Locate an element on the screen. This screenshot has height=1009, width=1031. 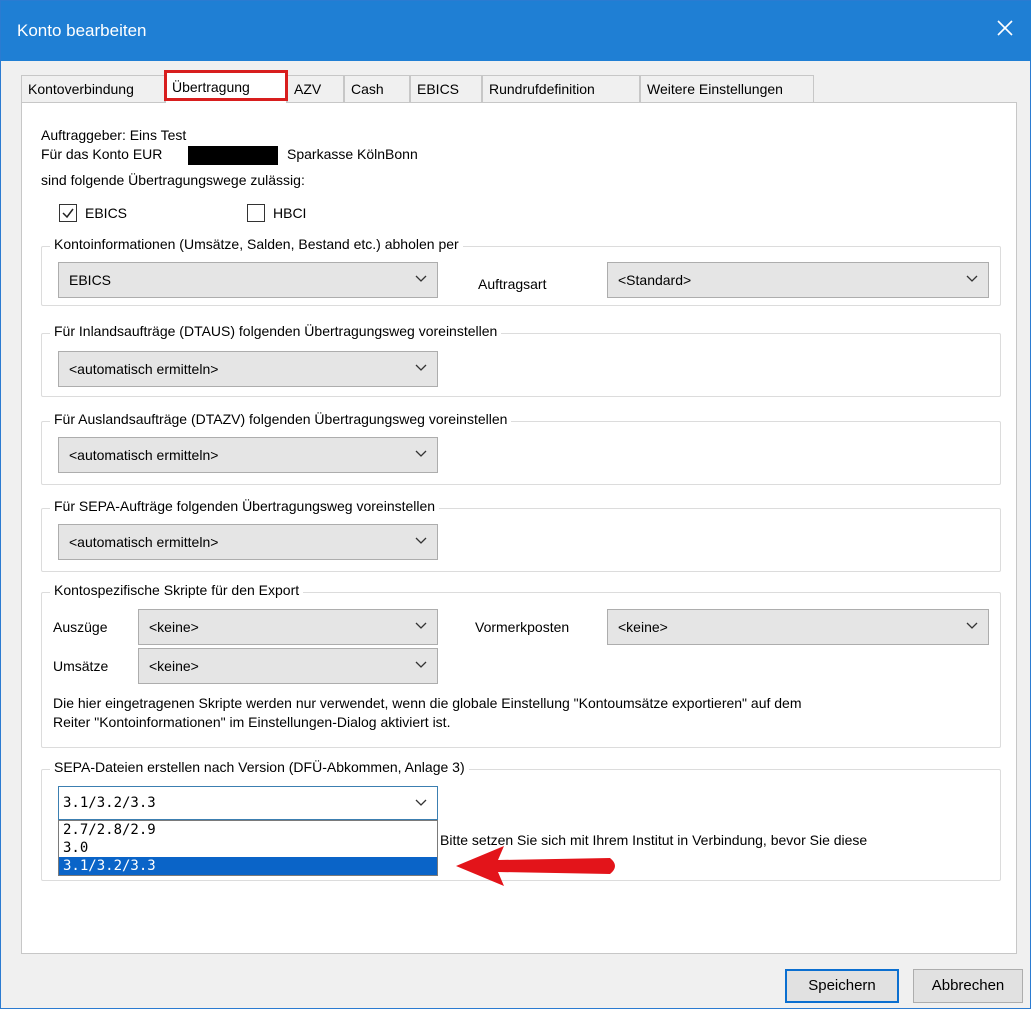
kontoinformationen-method-select: EBICS is located at coordinates (248, 280).